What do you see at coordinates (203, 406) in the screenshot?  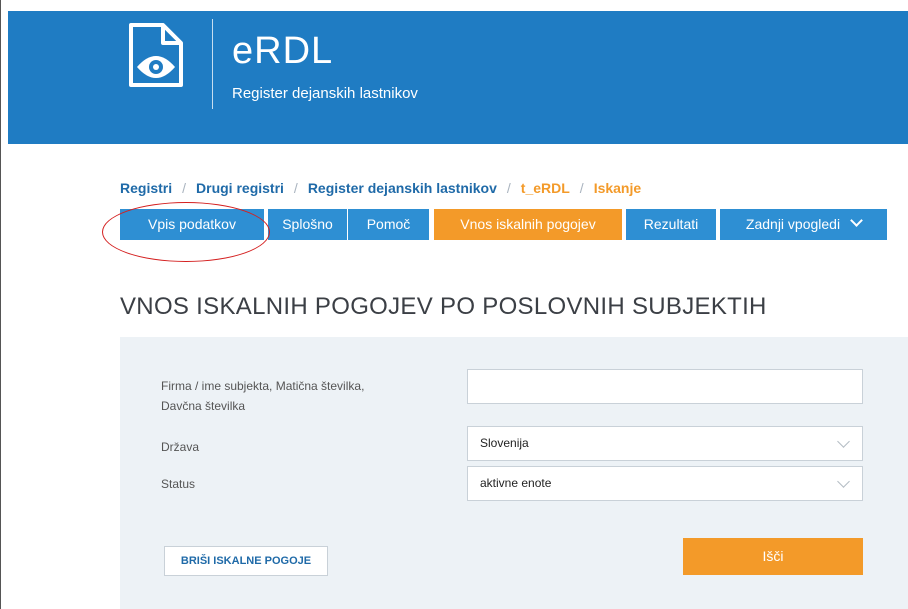 I see `company-label-line2: Davčna številka` at bounding box center [203, 406].